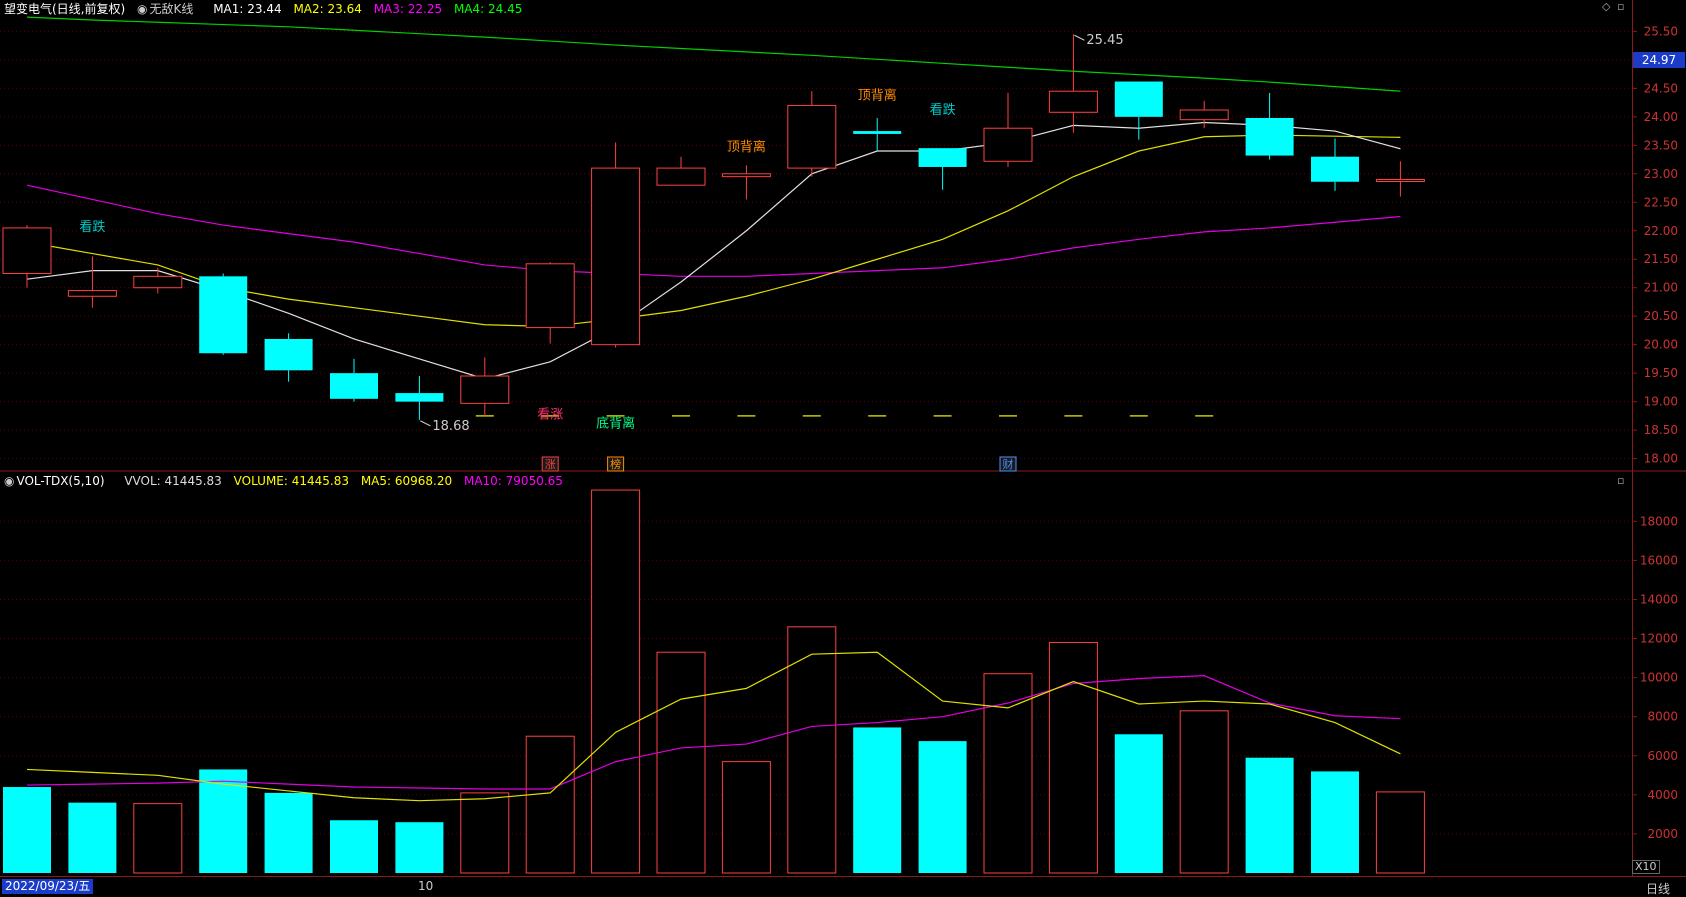 The width and height of the screenshot is (1686, 897). What do you see at coordinates (1104, 40) in the screenshot?
I see `signal-label: 25.45` at bounding box center [1104, 40].